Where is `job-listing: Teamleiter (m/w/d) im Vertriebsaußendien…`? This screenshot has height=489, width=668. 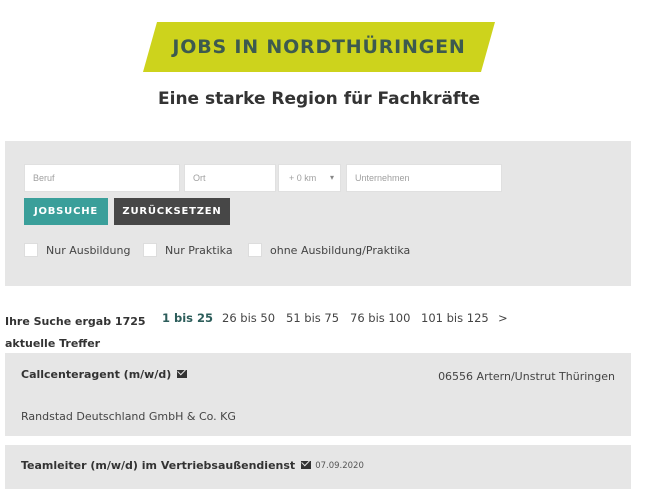 job-listing: Teamleiter (m/w/d) im Vertriebsaußendien… is located at coordinates (318, 467).